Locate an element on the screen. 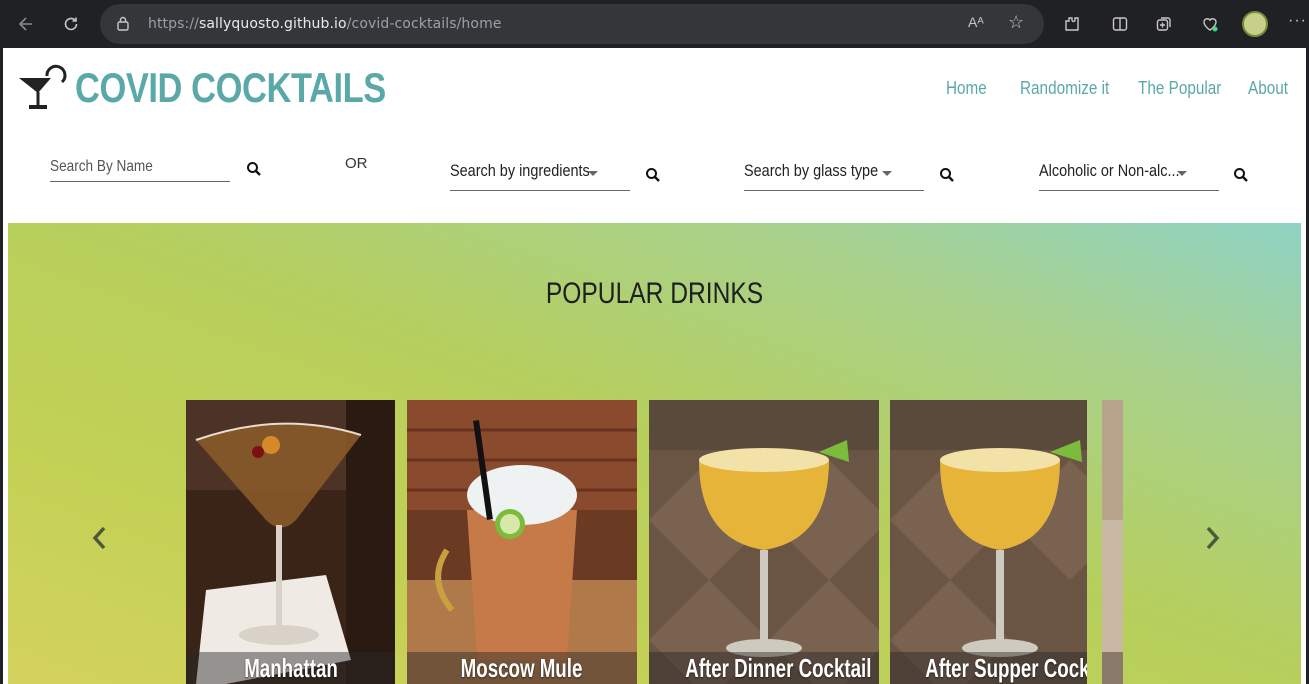 The height and width of the screenshot is (684, 1309). carousel-prev-icon is located at coordinates (100, 538).